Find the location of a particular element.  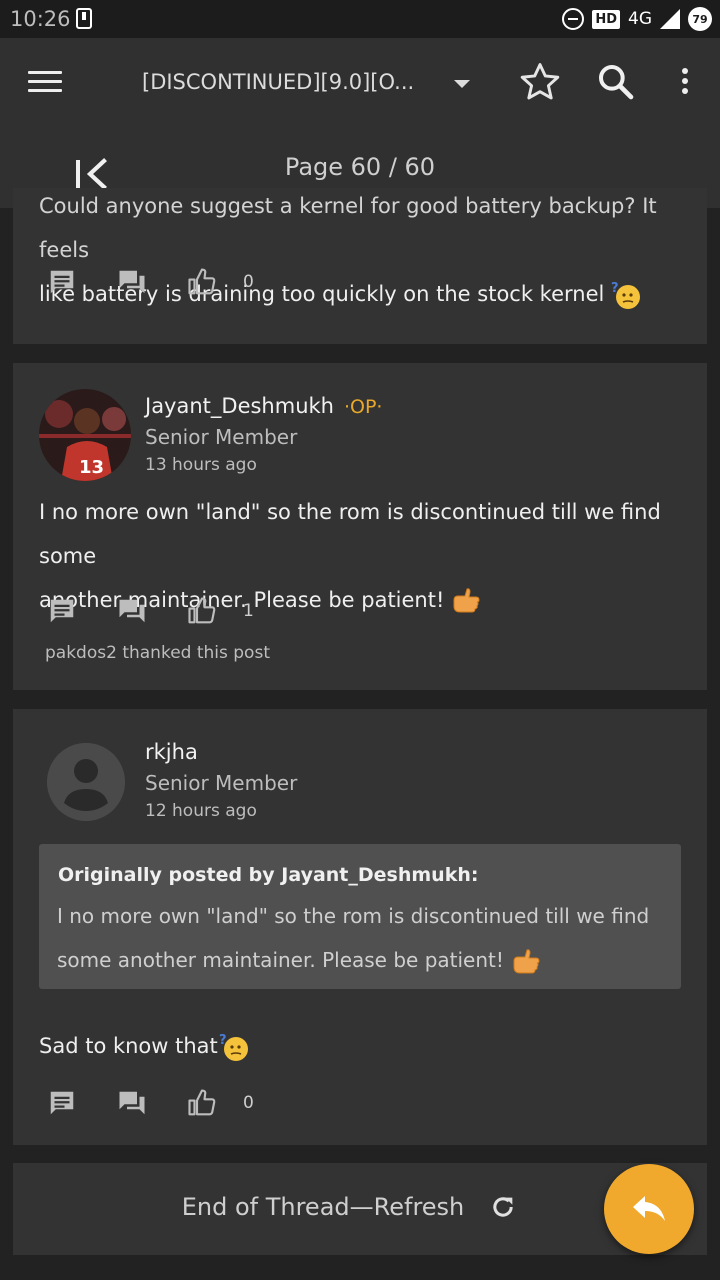

search-icon is located at coordinates (616, 82).